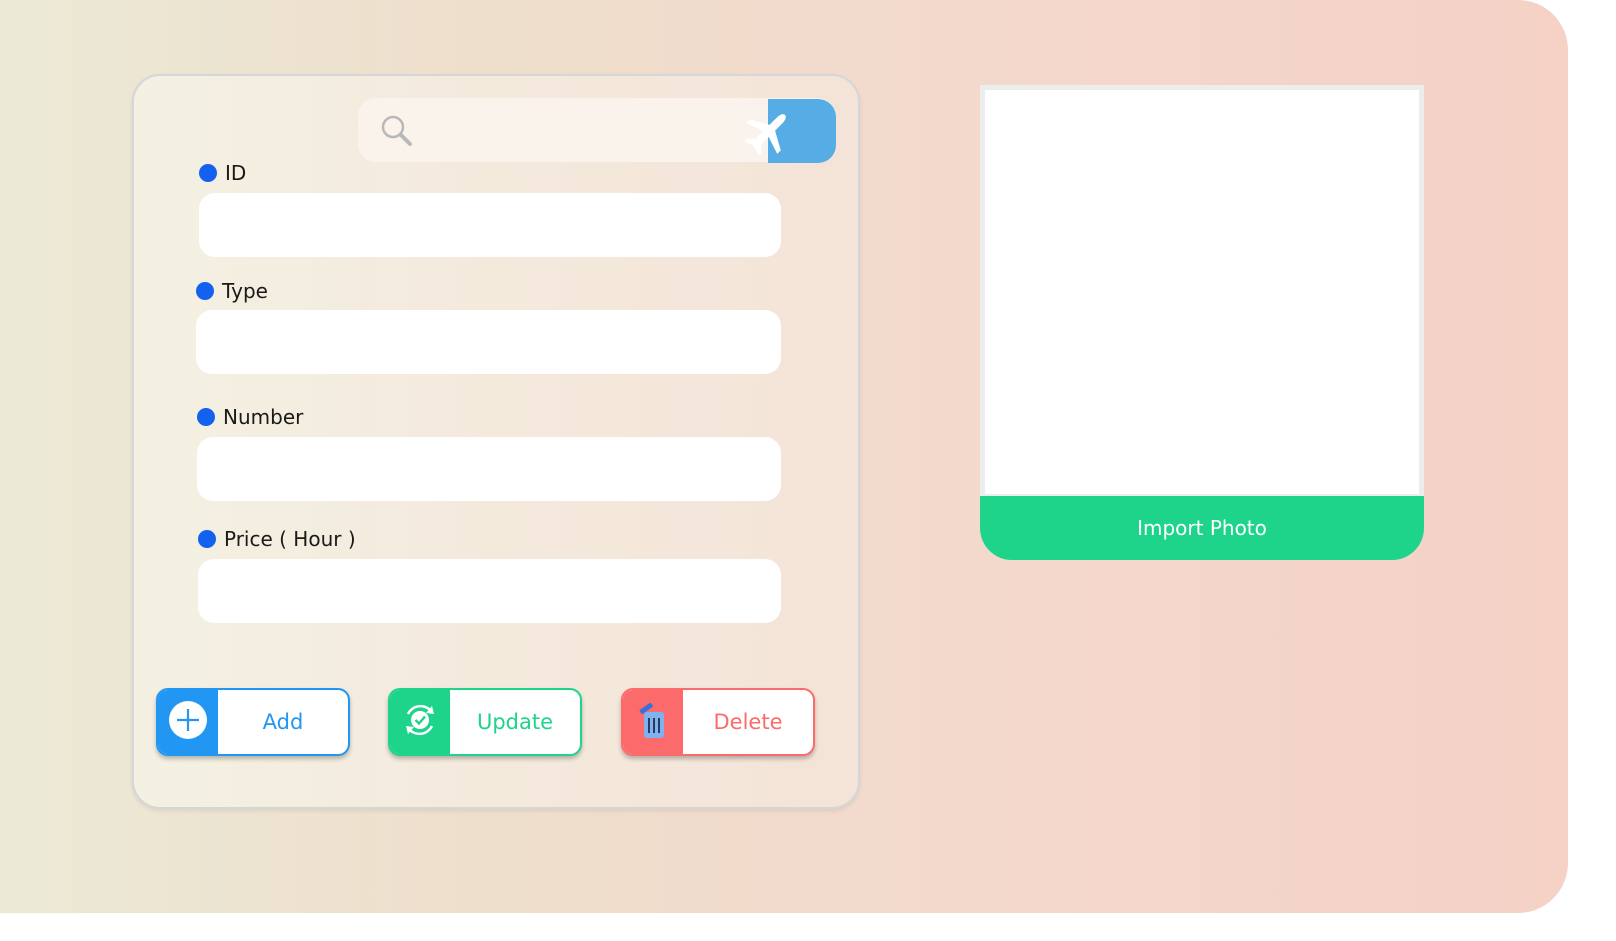 The height and width of the screenshot is (941, 1616). I want to click on type-label: Type, so click(232, 291).